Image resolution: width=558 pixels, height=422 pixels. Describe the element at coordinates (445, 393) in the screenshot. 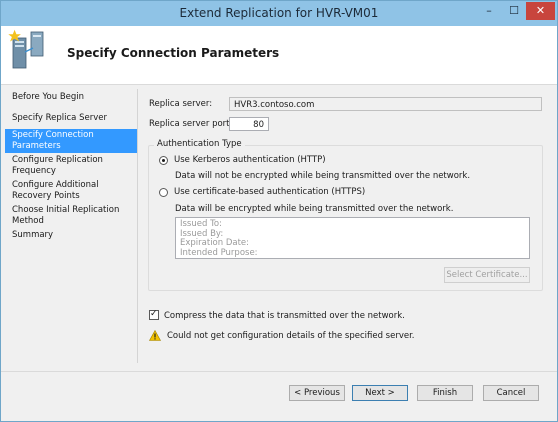

I see `finish-button: Finish` at that location.